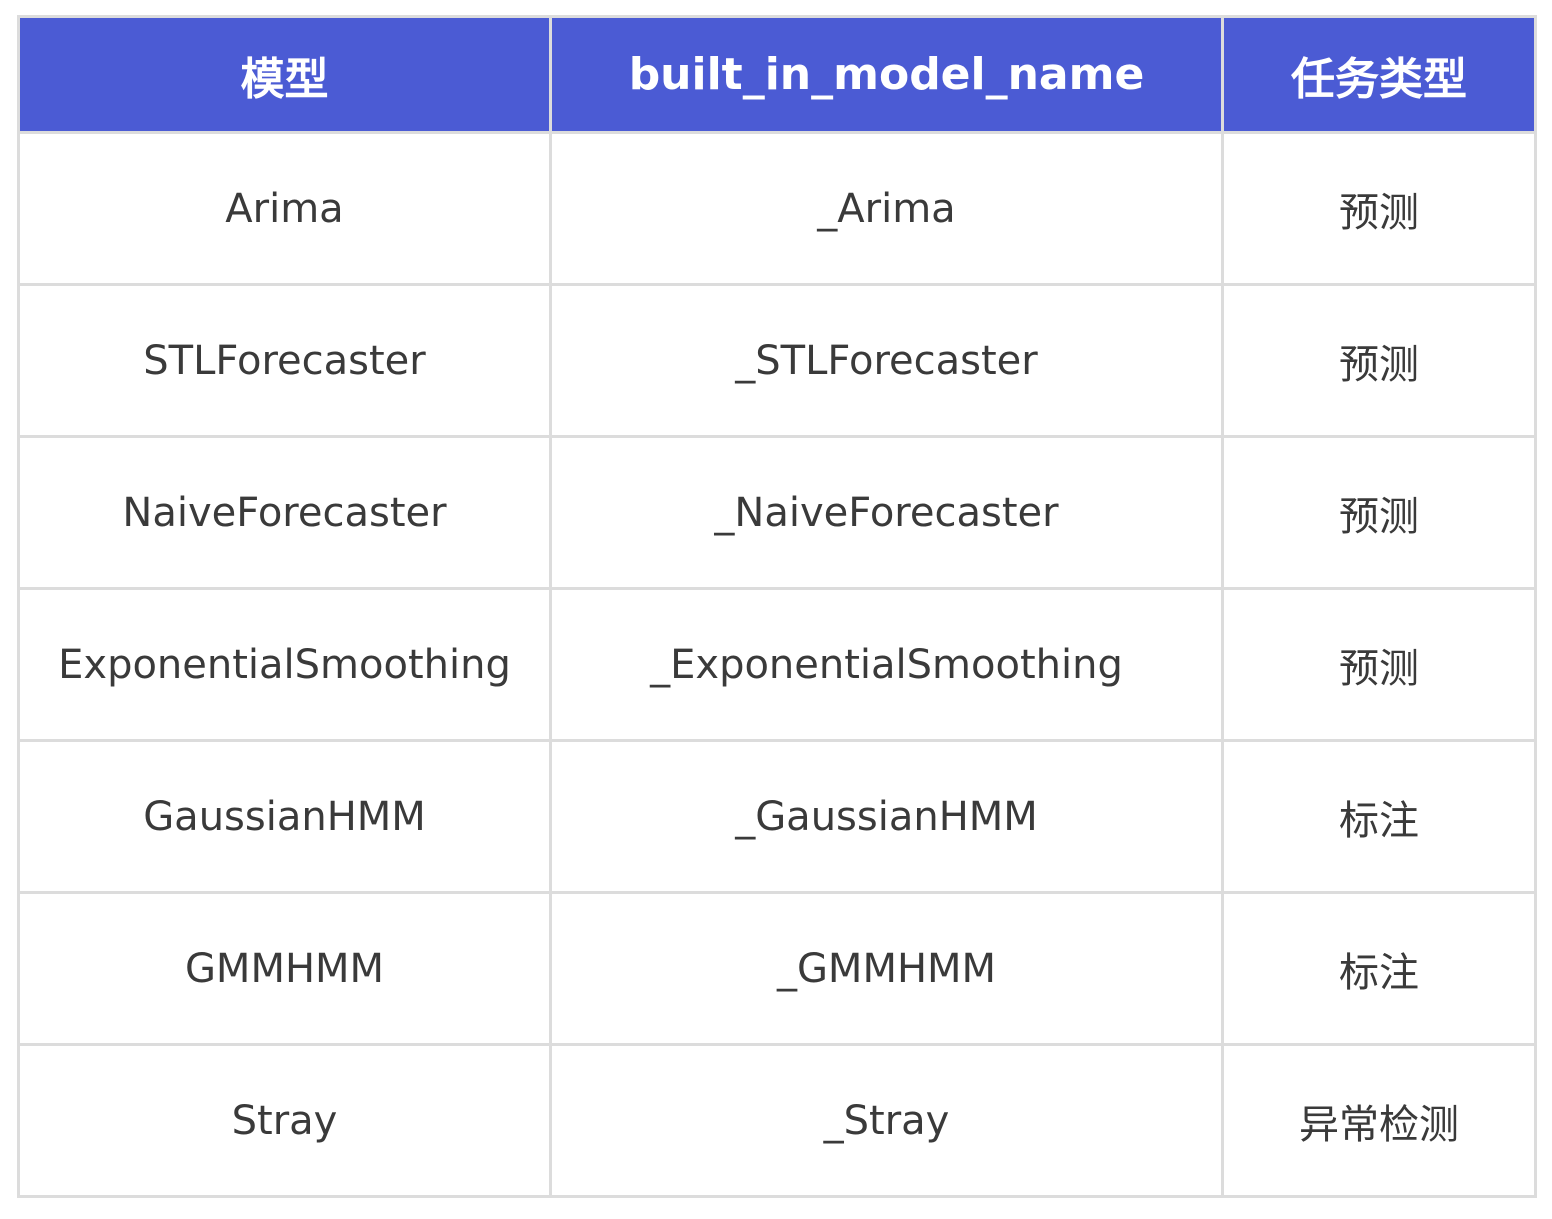 Image resolution: width=1552 pixels, height=1219 pixels. I want to click on cell-model: Stray, so click(284, 1120).